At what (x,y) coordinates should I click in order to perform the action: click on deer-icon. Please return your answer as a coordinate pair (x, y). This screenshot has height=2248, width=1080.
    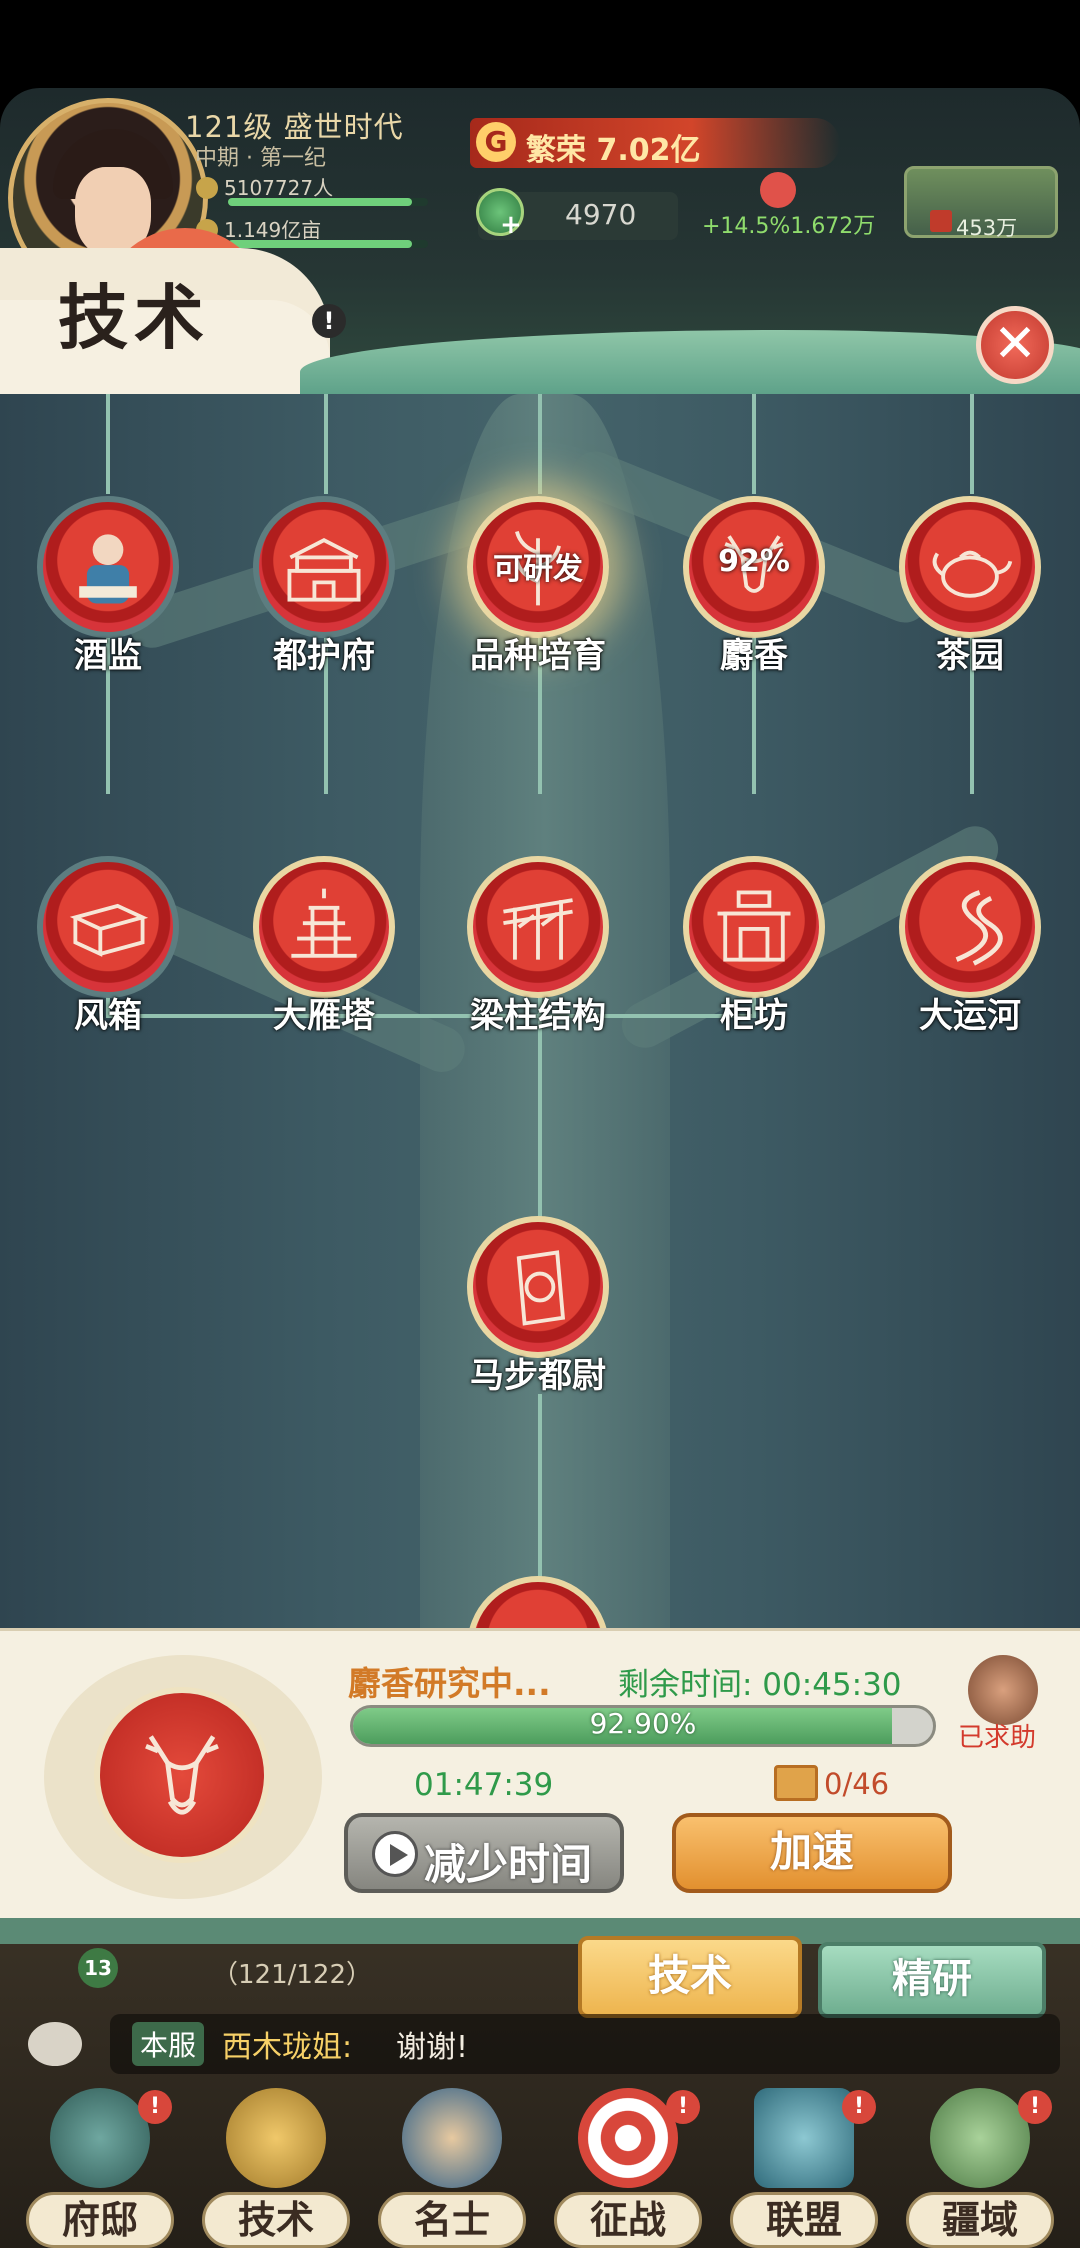
    Looking at the image, I should click on (182, 1775).